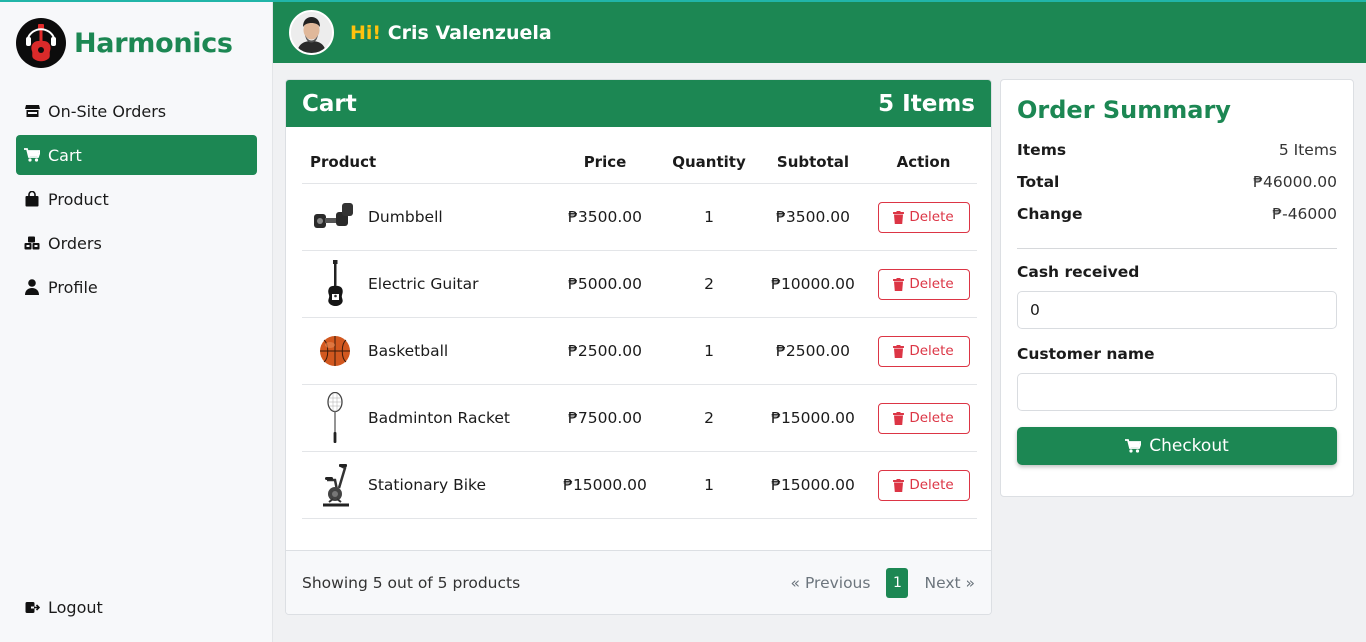 This screenshot has width=1366, height=642. What do you see at coordinates (469, 32) in the screenshot?
I see `user-name: Cris Valenzuela` at bounding box center [469, 32].